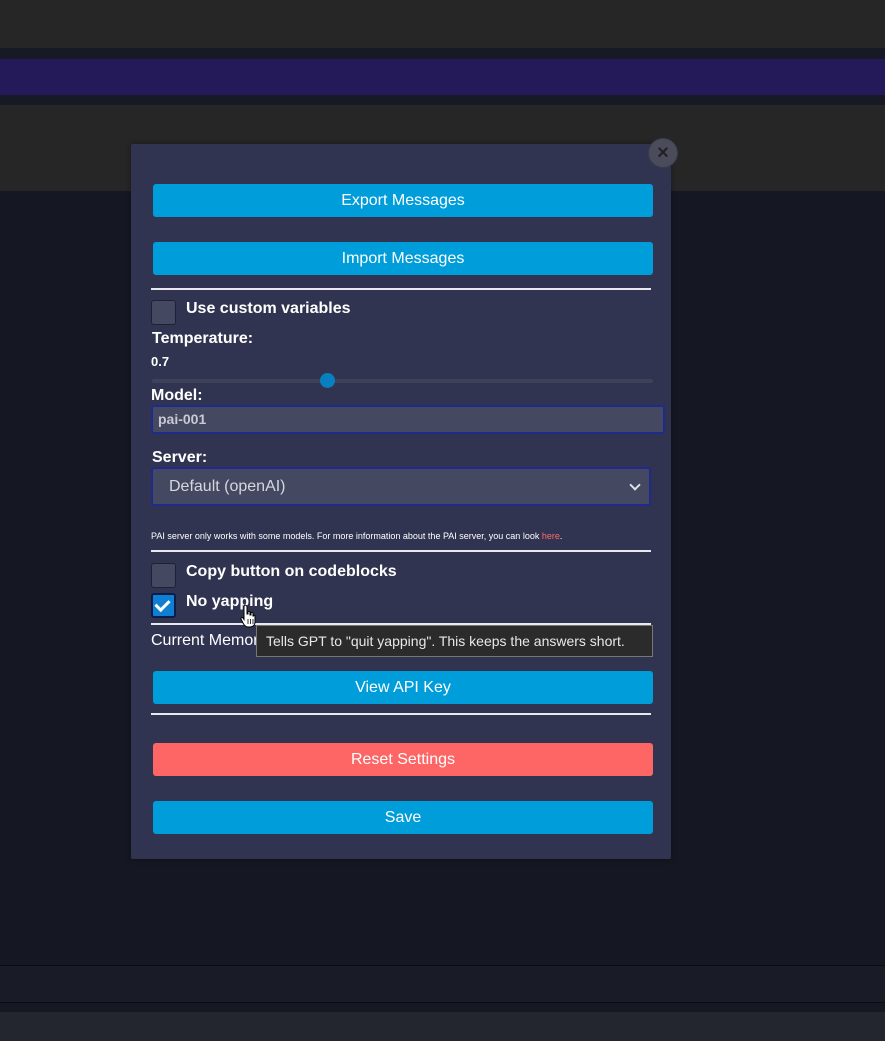 This screenshot has width=885, height=1041. What do you see at coordinates (403, 200) in the screenshot?
I see `export-messages-button: Export Messages` at bounding box center [403, 200].